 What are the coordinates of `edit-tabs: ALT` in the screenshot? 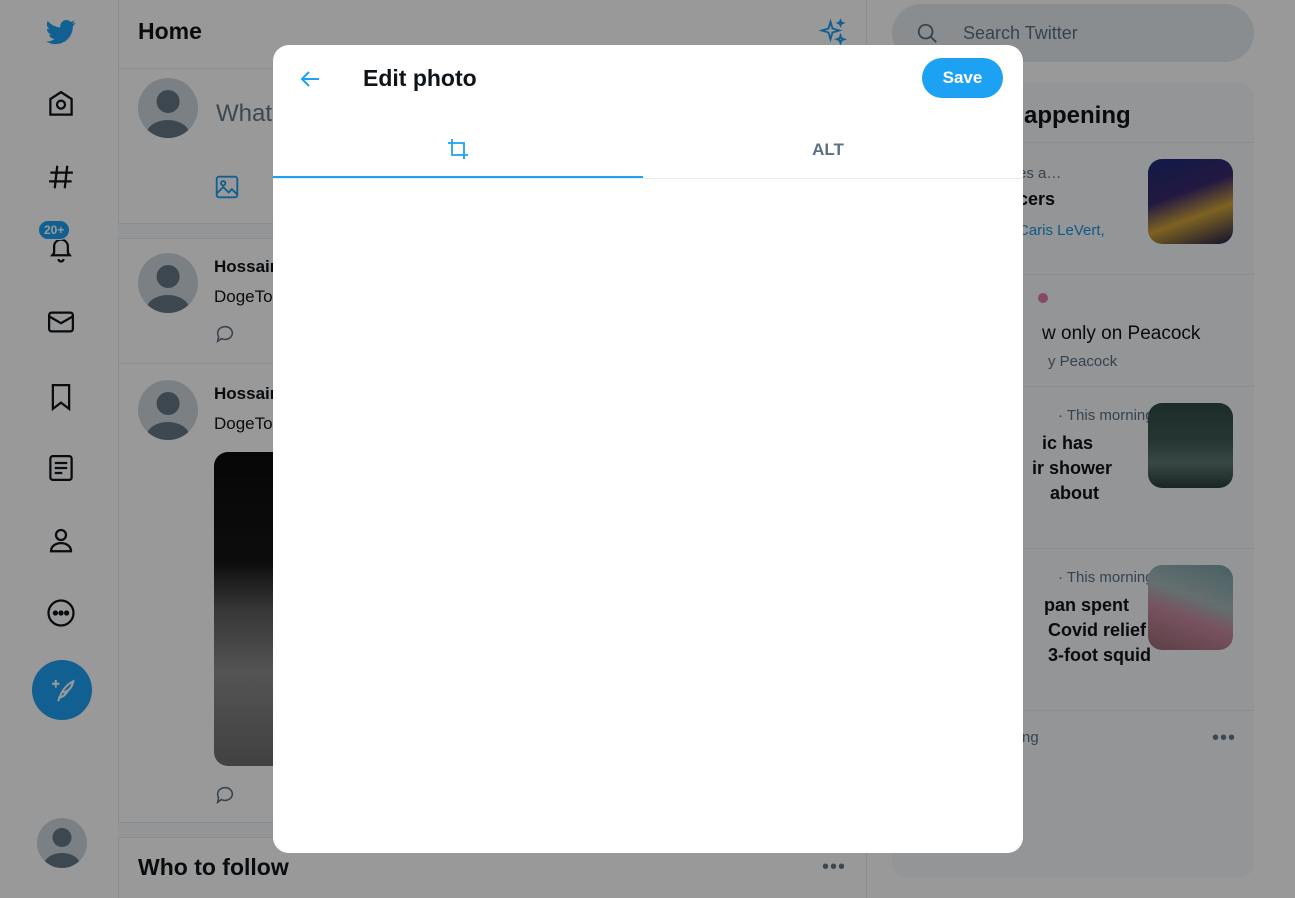 It's located at (648, 150).